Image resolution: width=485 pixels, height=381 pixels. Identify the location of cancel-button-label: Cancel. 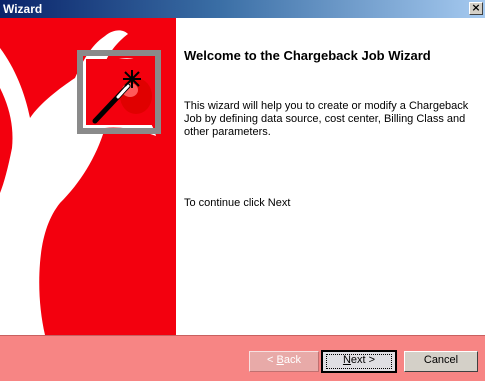
(441, 360).